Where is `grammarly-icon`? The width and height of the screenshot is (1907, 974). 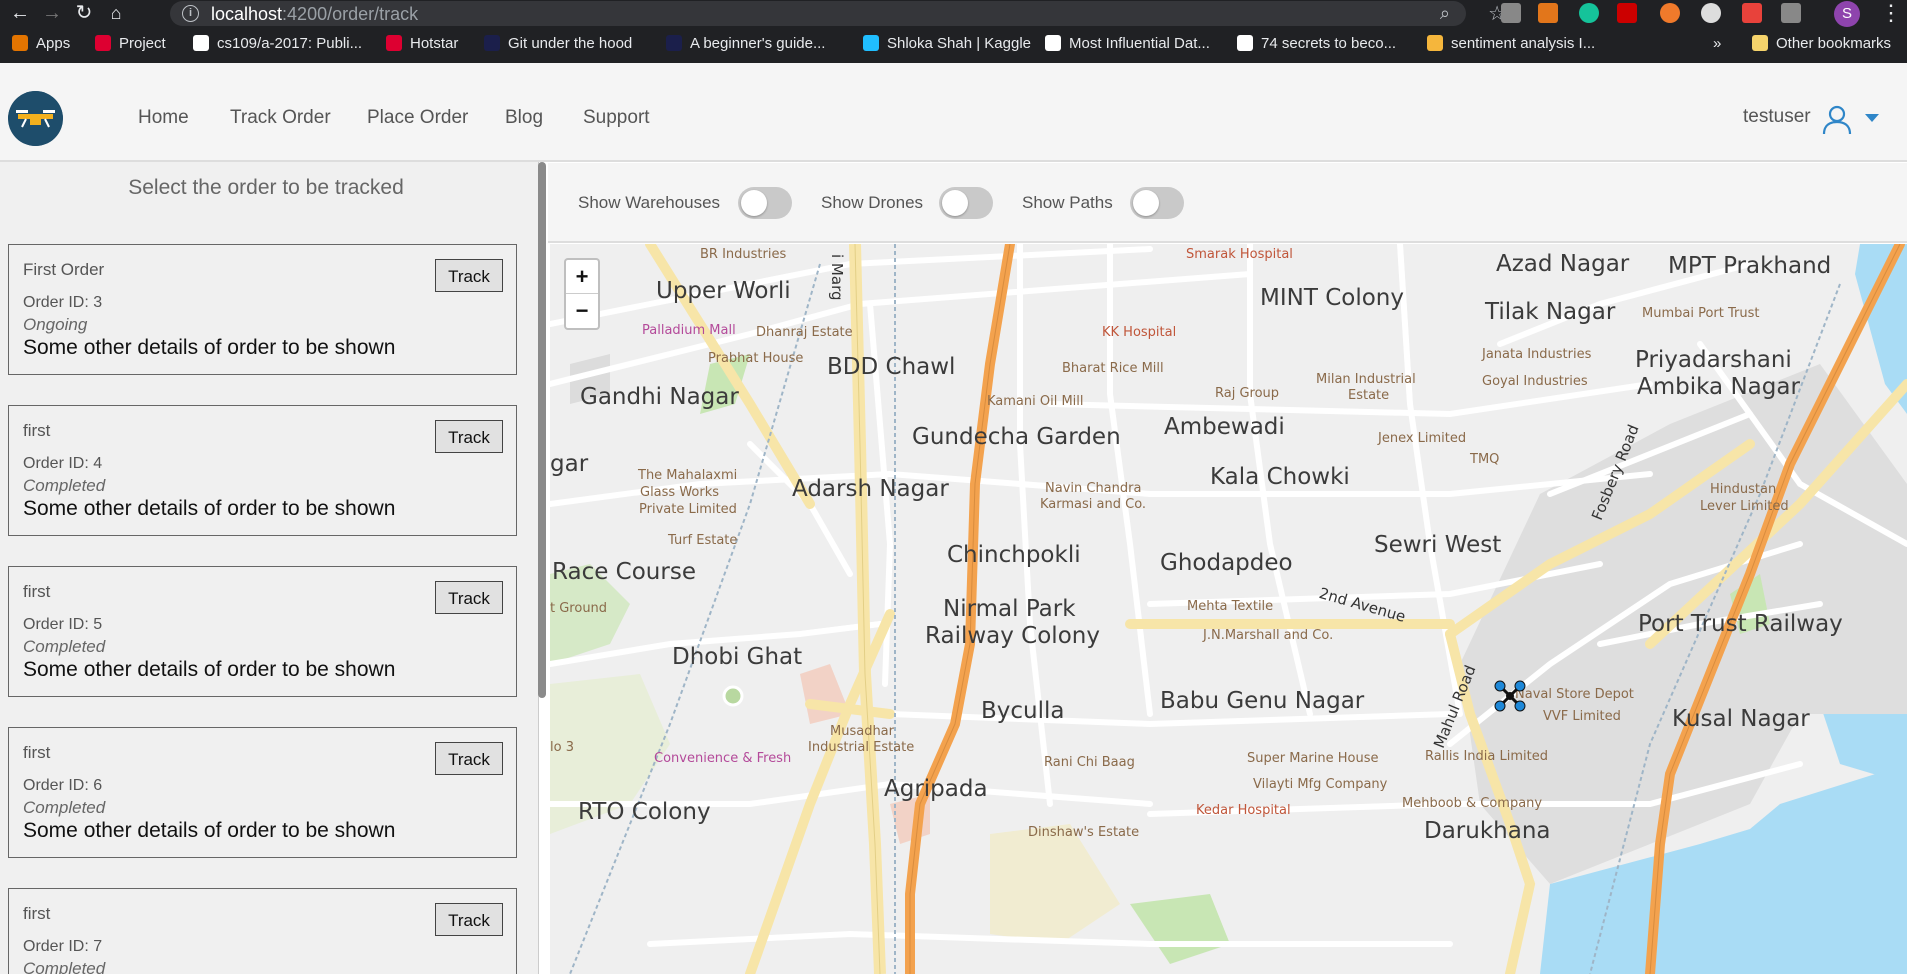
grammarly-icon is located at coordinates (1589, 13).